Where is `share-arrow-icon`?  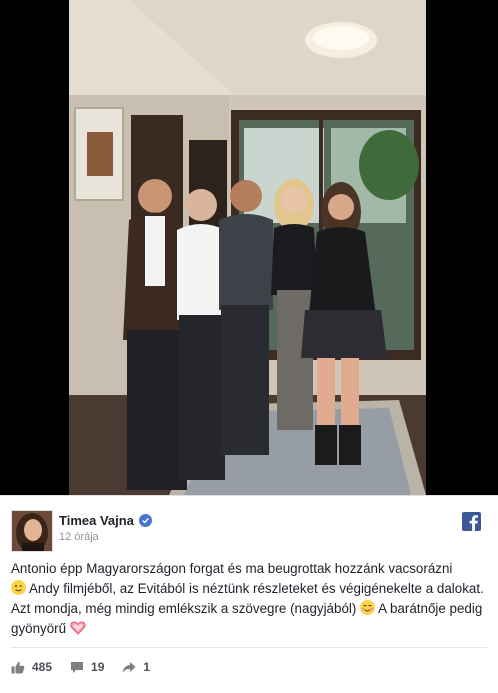 share-arrow-icon is located at coordinates (129, 667).